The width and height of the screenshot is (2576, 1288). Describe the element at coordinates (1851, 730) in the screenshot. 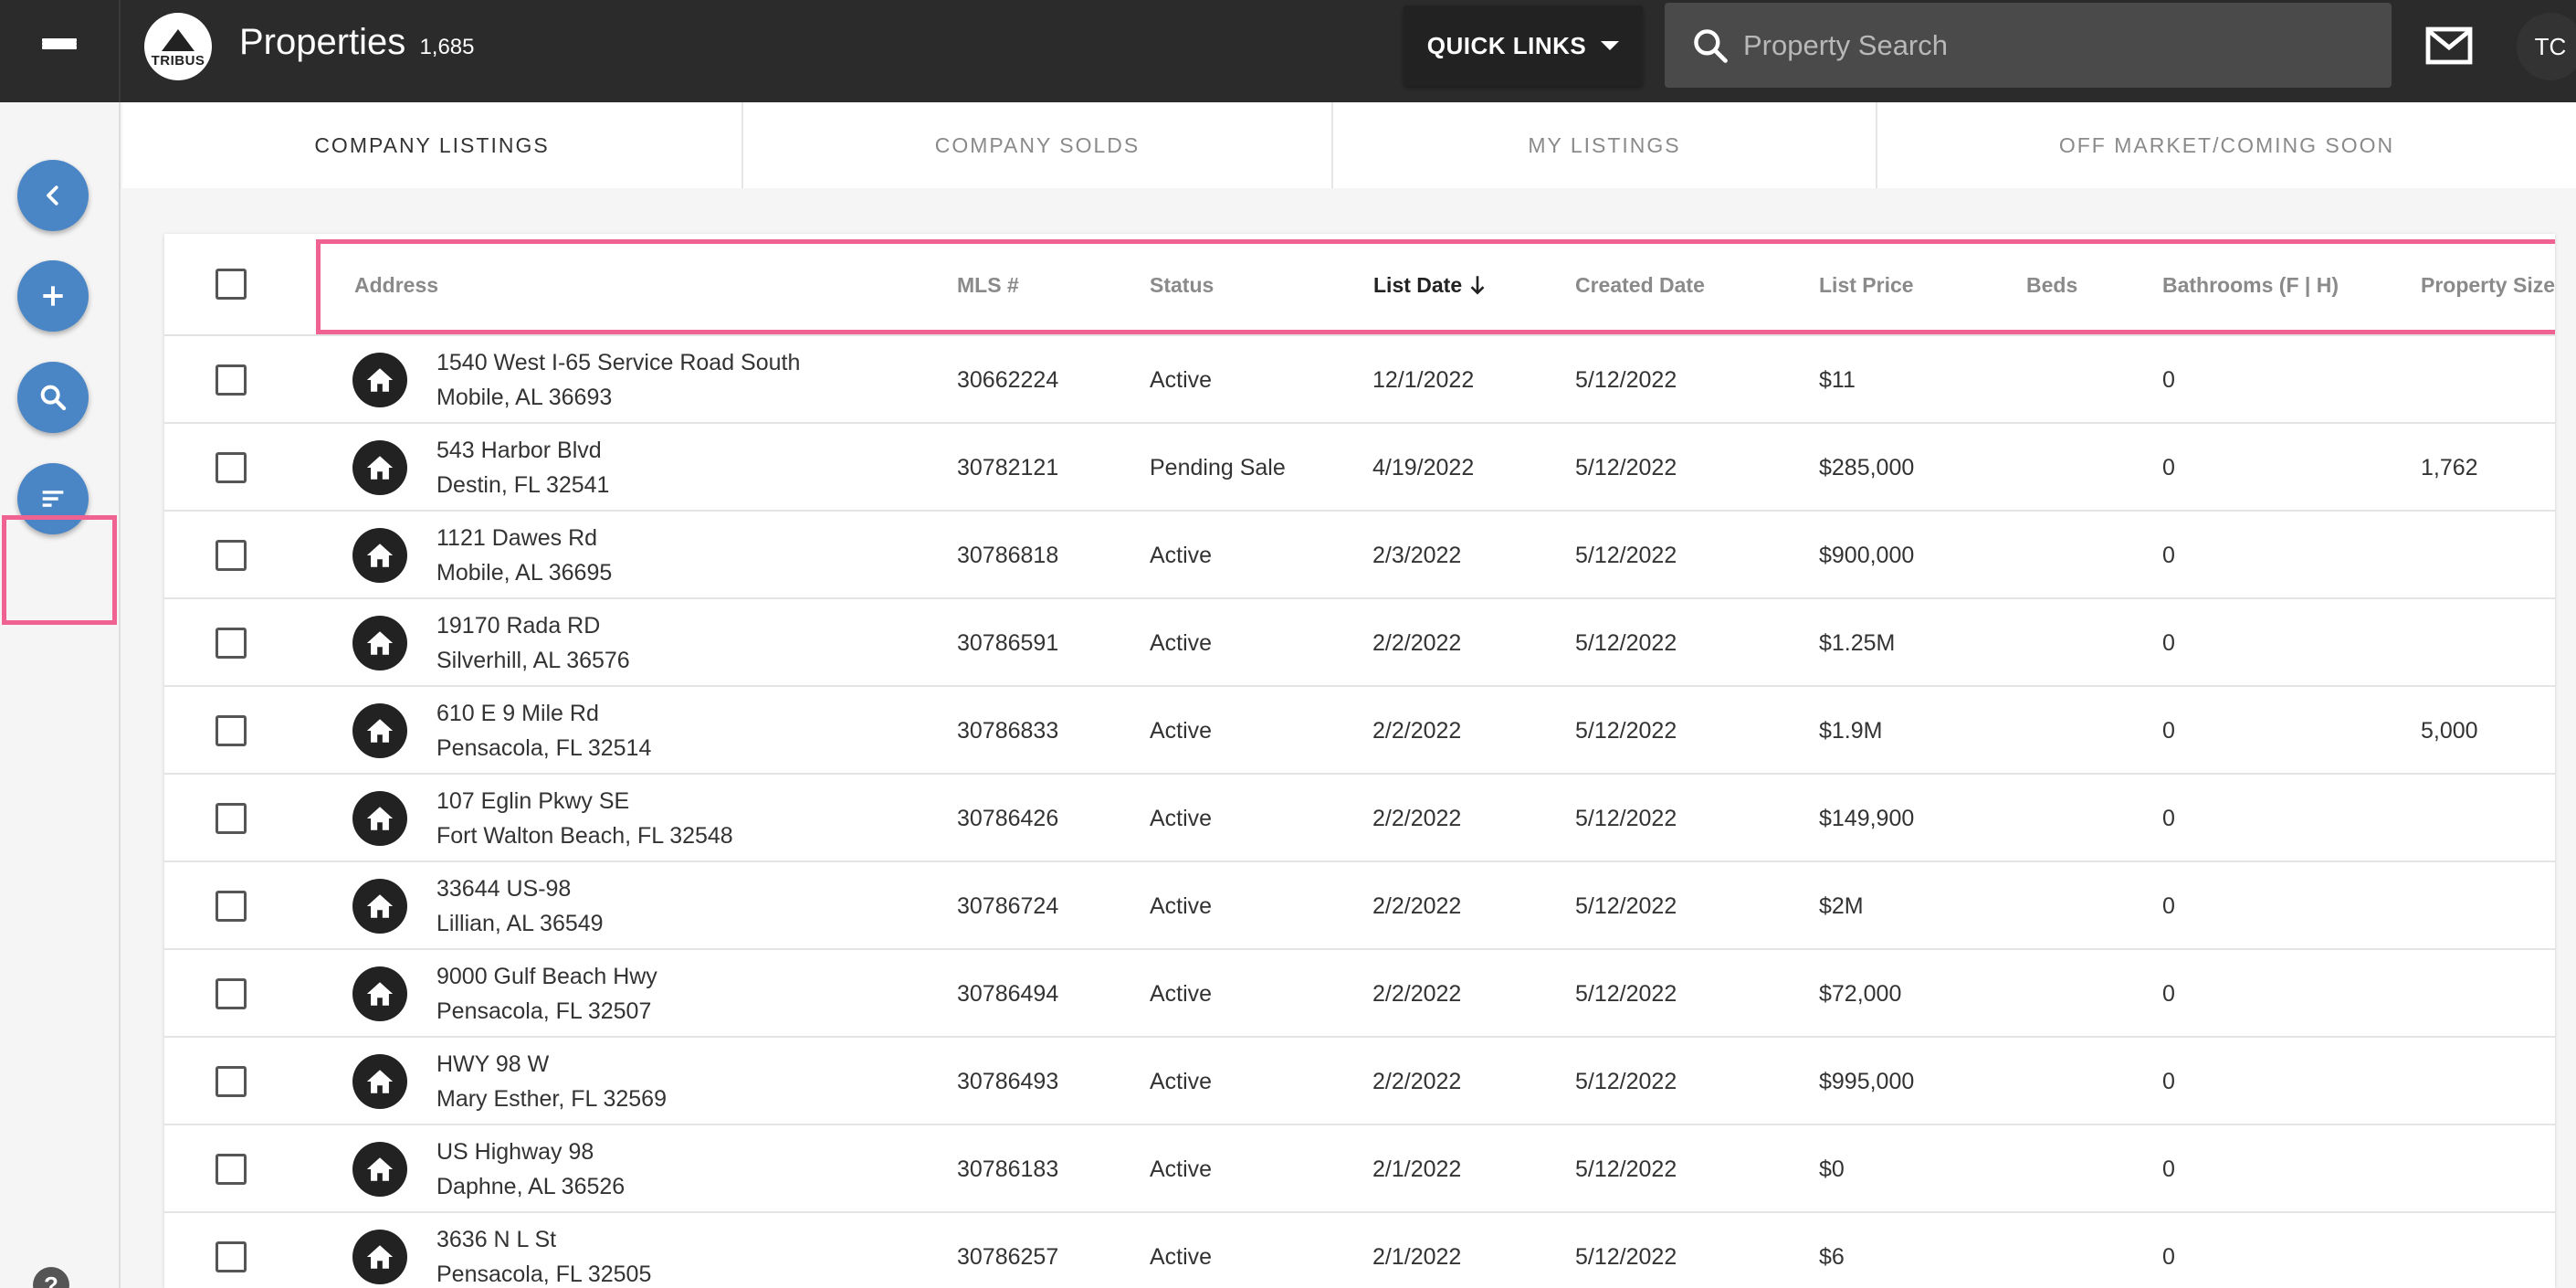

I see `list-price-value: $1.9M` at that location.